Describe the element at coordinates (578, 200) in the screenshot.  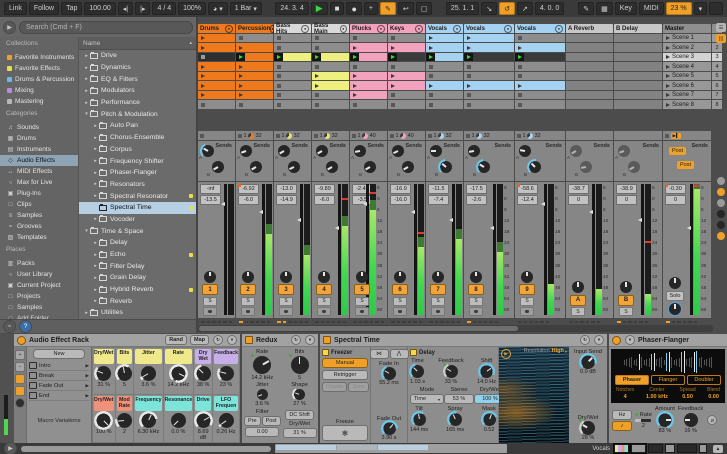
I see `volume-field: 0` at that location.